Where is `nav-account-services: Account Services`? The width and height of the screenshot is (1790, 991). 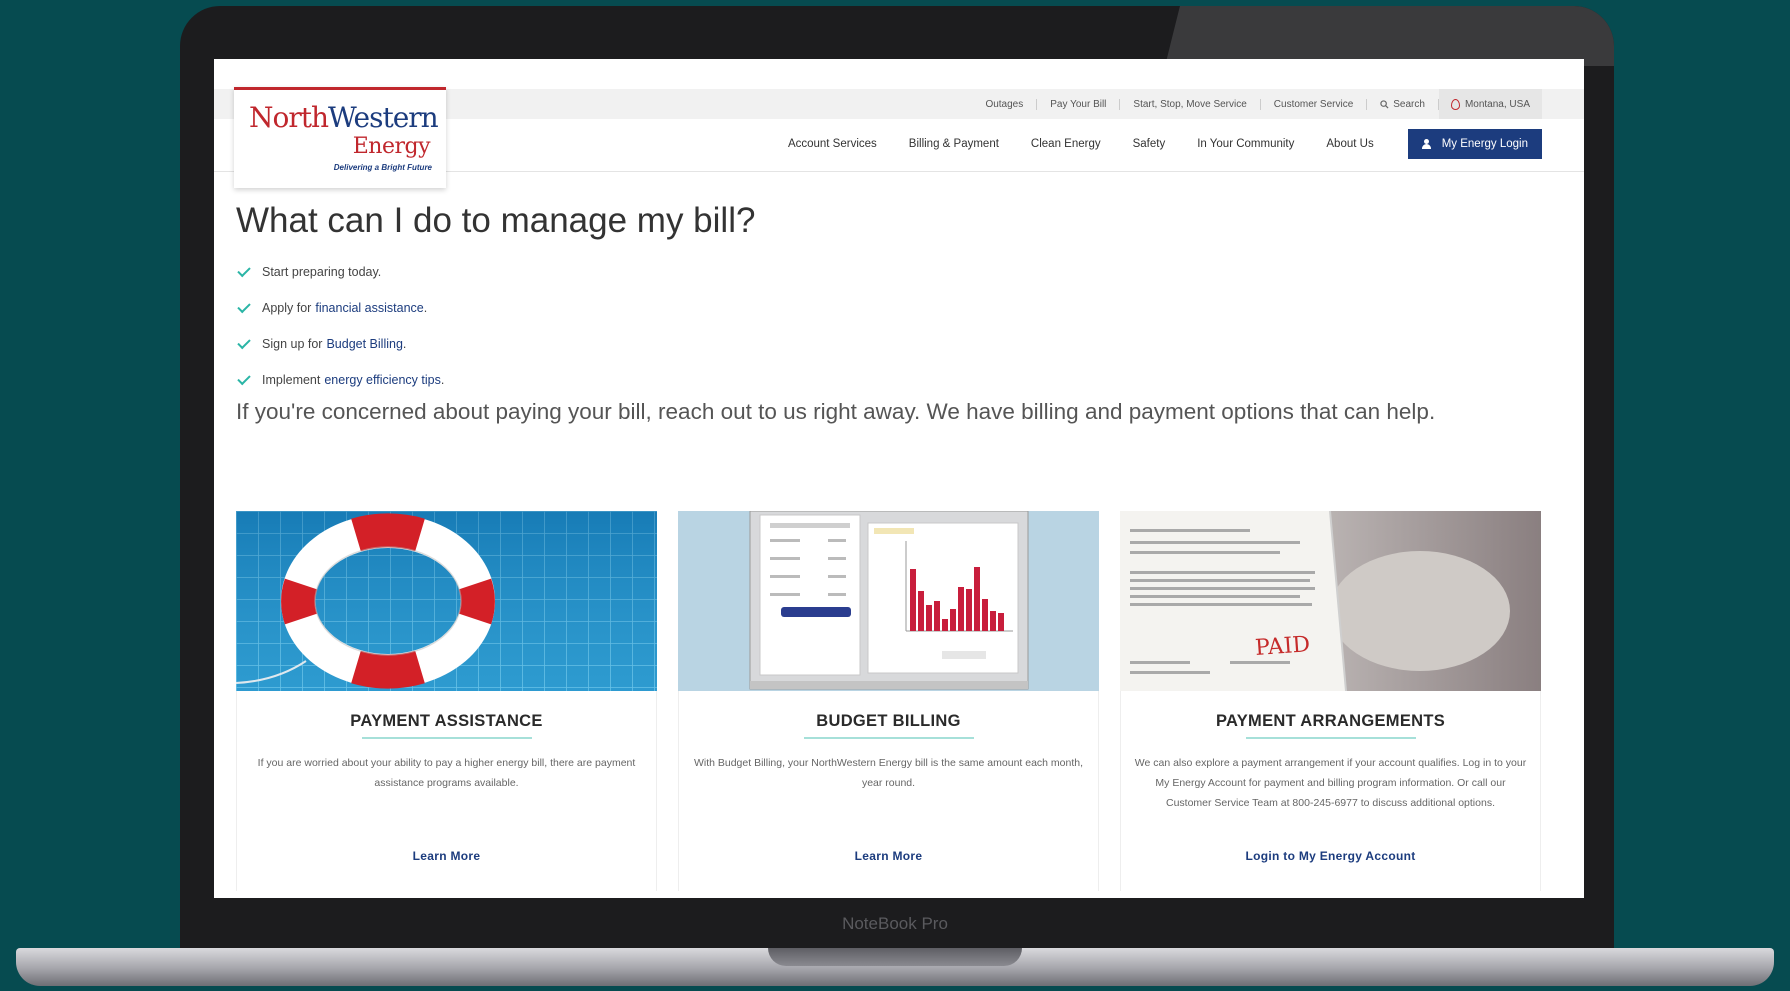 nav-account-services: Account Services is located at coordinates (832, 144).